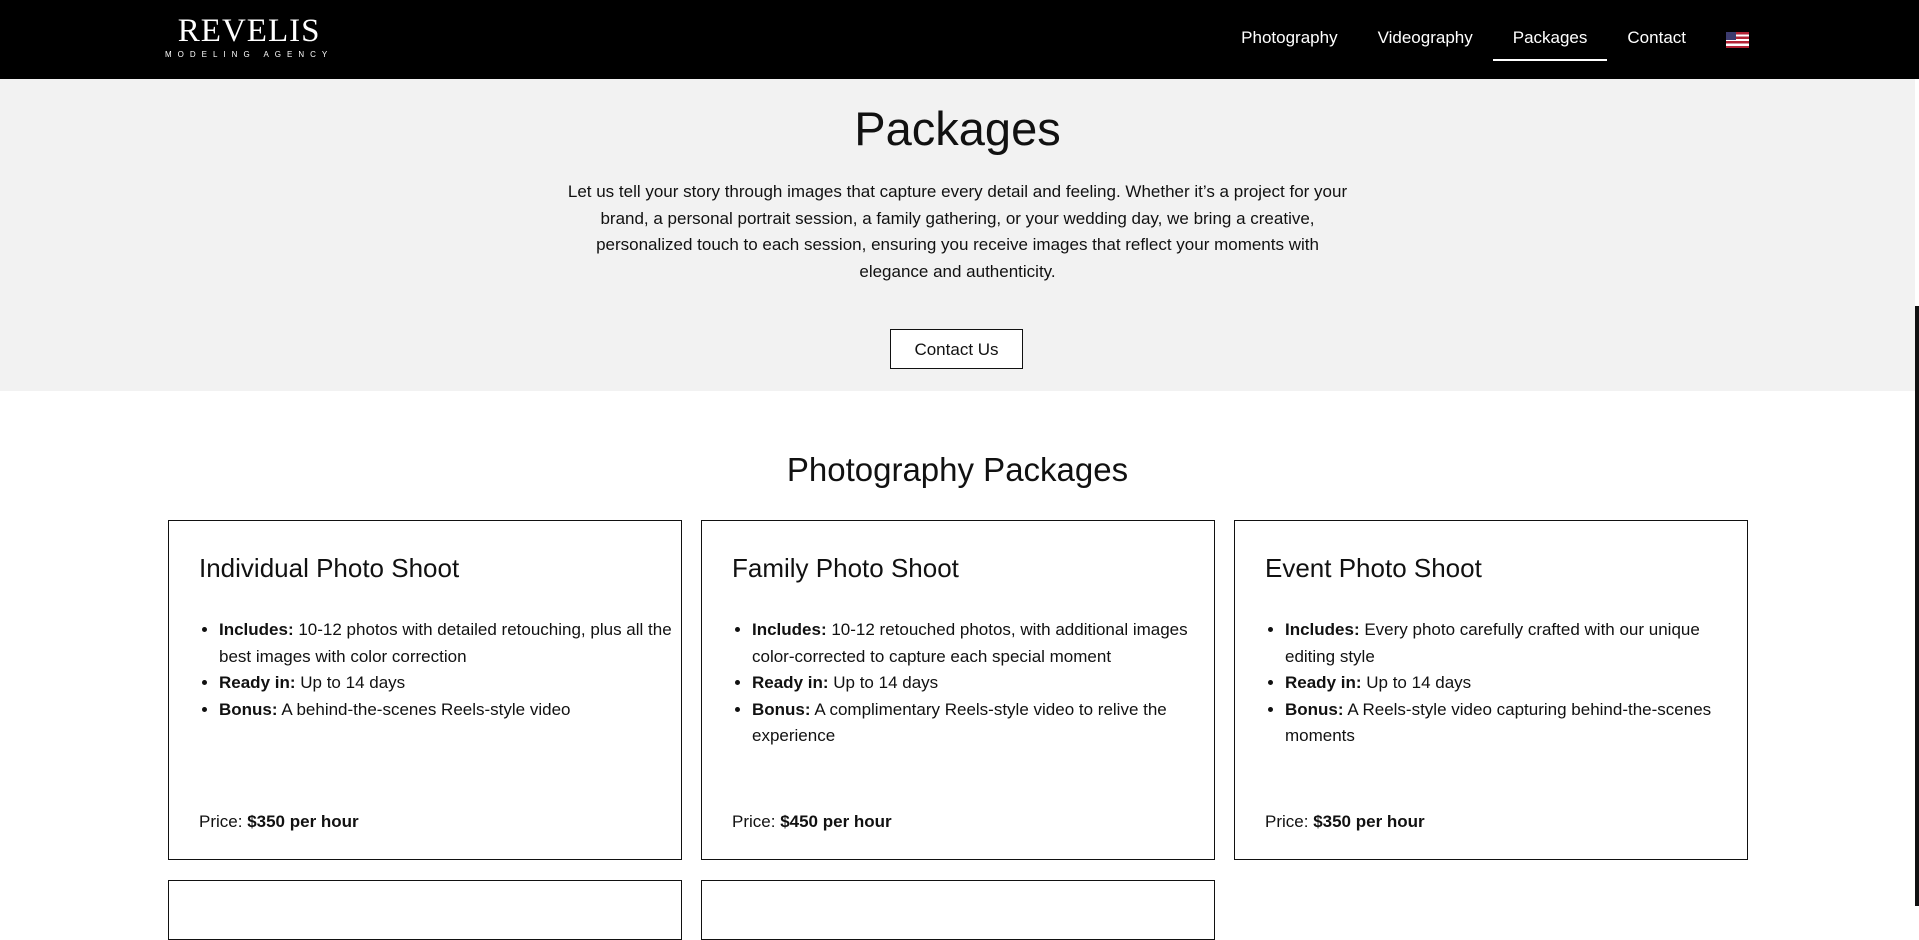 The image size is (1919, 940). I want to click on logo: REVELIS MODELING AGENCY, so click(249, 37).